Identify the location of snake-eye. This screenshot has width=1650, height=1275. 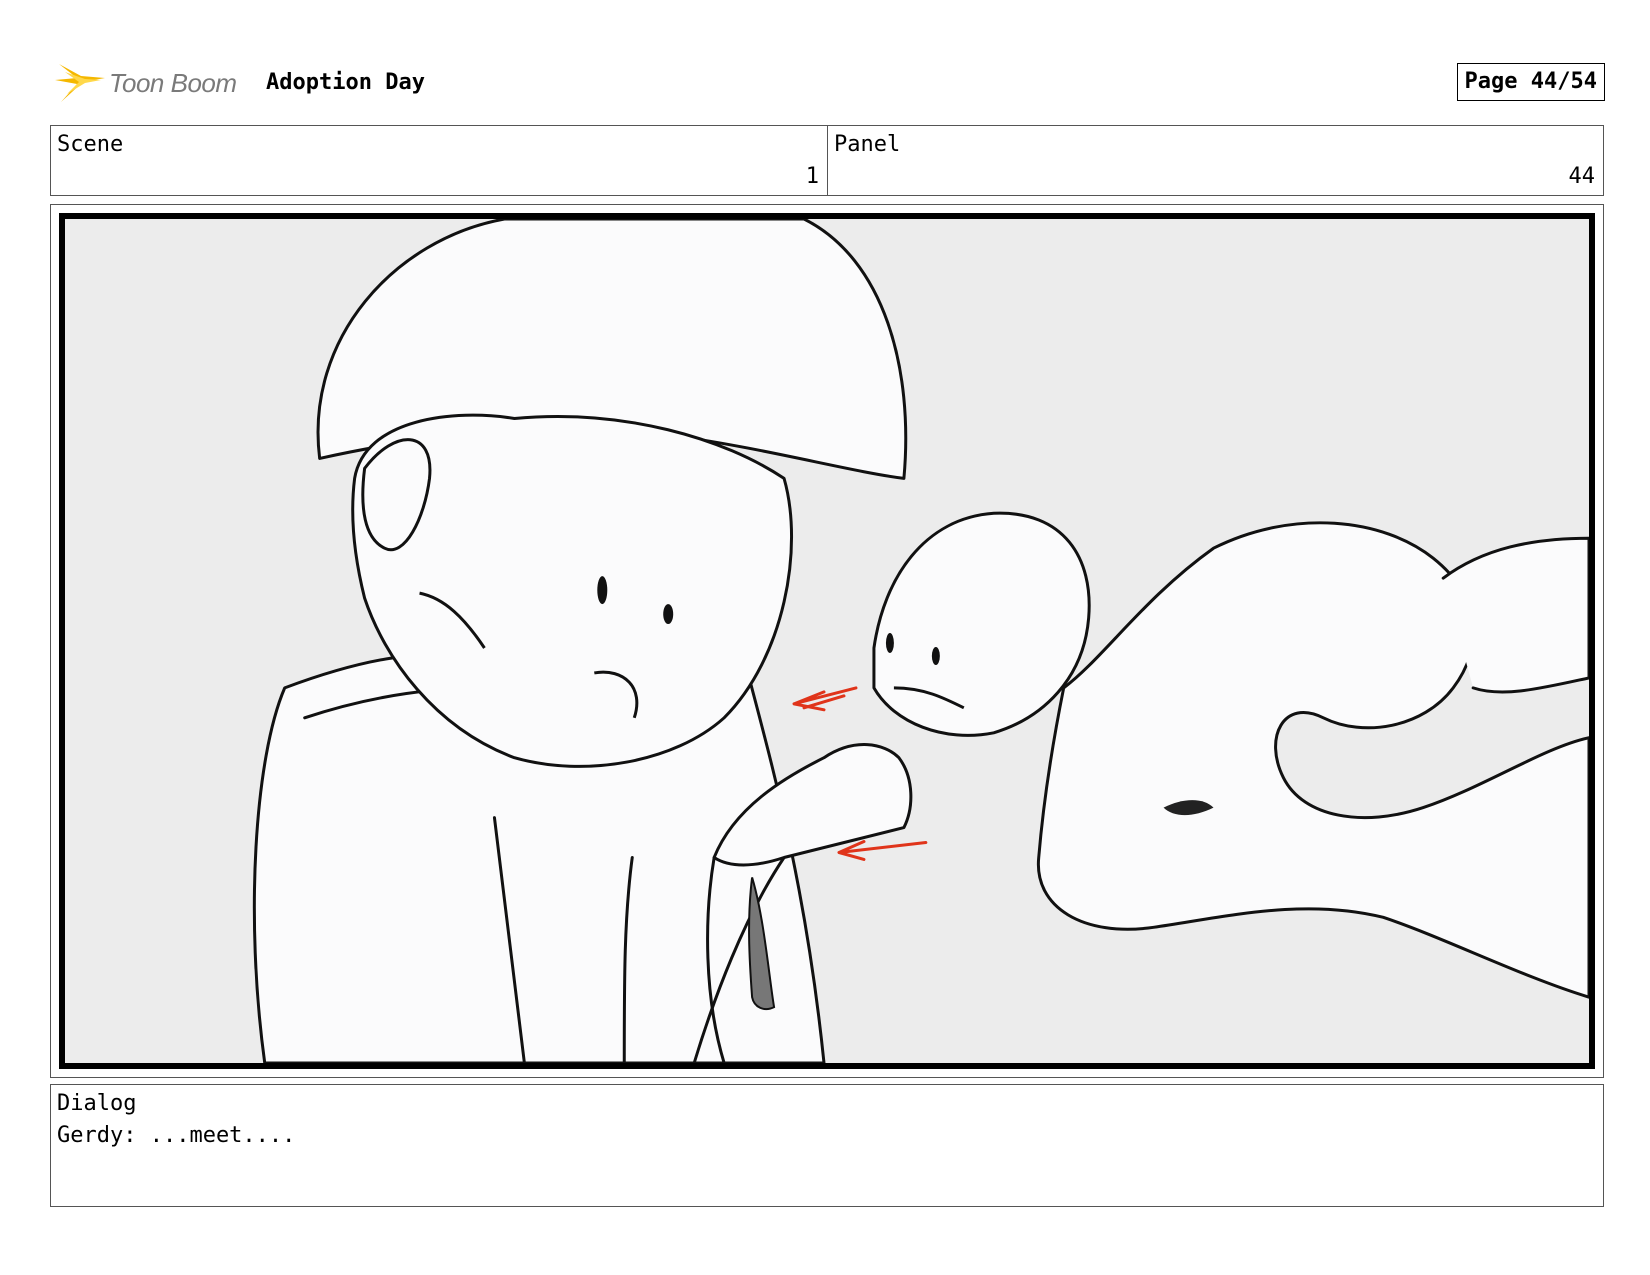
(889, 643).